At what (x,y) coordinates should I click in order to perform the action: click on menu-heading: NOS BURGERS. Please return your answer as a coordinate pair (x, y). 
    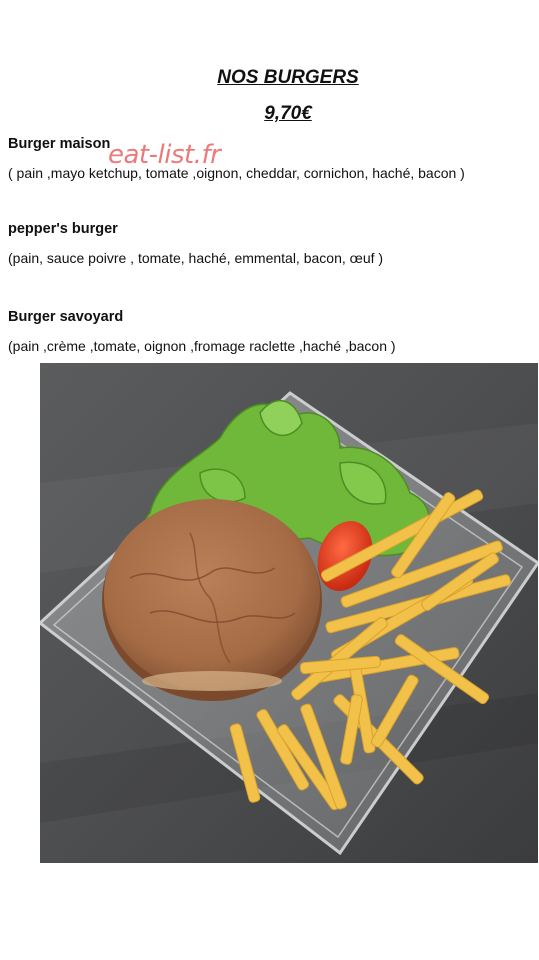
    Looking at the image, I should click on (288, 77).